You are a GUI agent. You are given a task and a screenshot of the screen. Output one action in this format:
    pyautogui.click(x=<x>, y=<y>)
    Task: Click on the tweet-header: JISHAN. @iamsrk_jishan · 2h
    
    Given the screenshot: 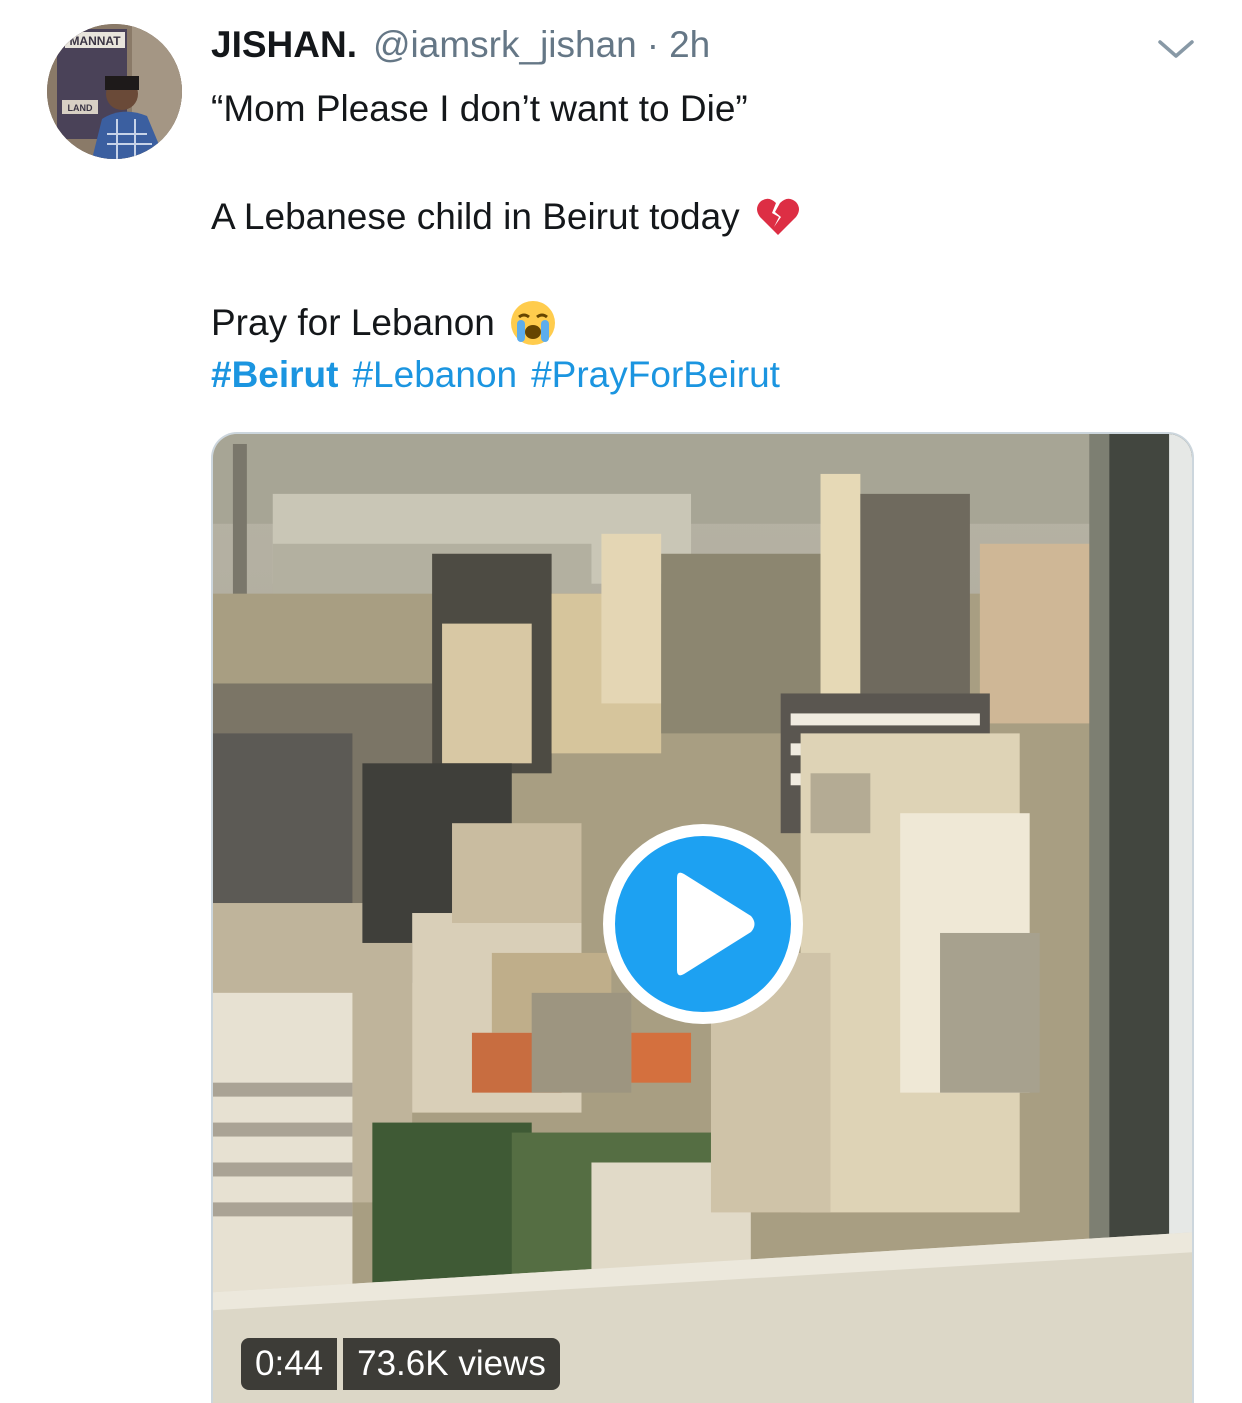 What is the action you would take?
    pyautogui.click(x=460, y=49)
    